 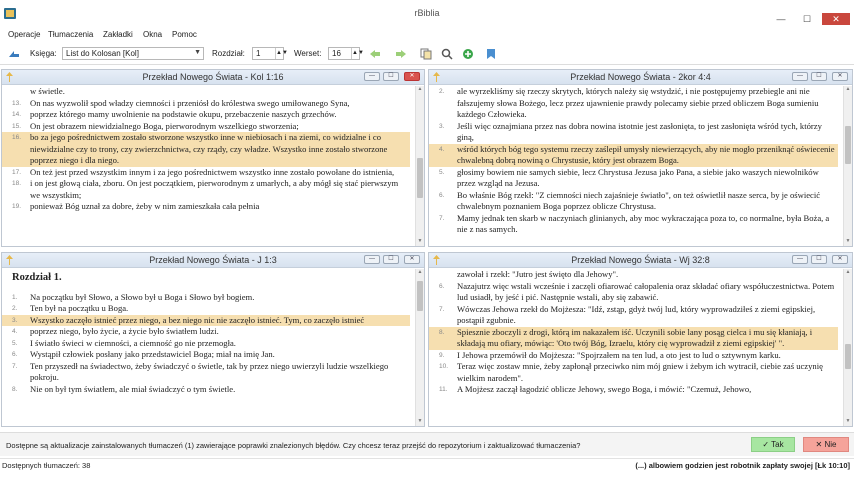 I want to click on menu-tlumaczenia: Tłumaczenia, so click(x=70, y=34).